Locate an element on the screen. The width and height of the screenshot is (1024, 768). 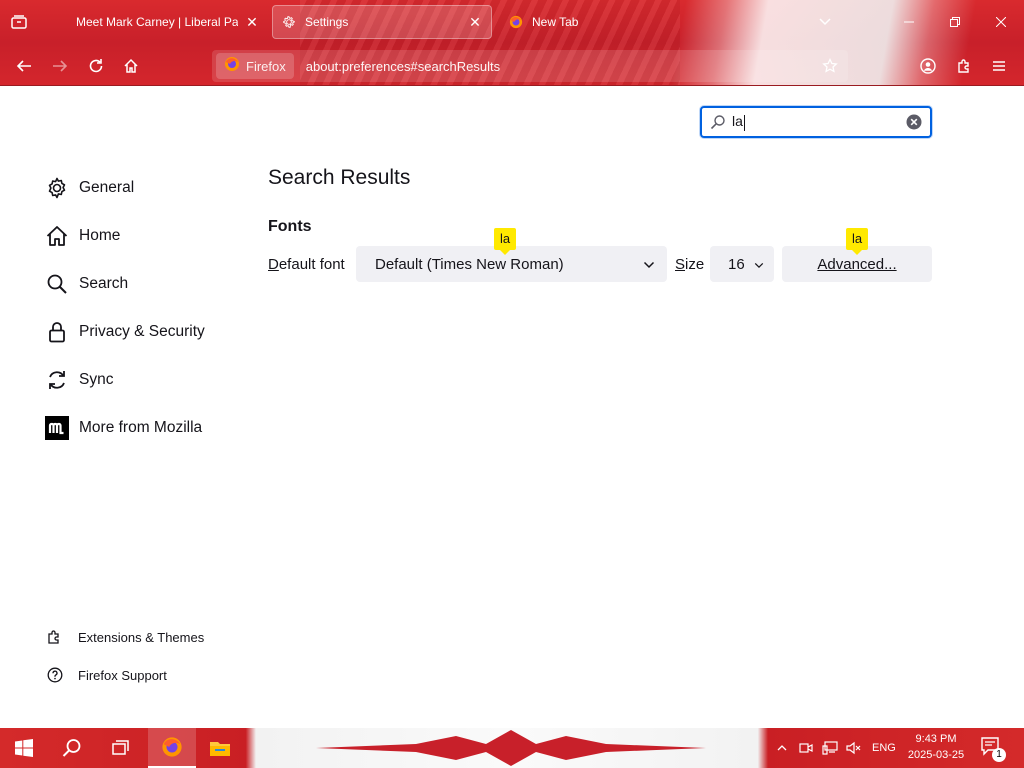
sidebar-item-home: Home is located at coordinates (144, 236).